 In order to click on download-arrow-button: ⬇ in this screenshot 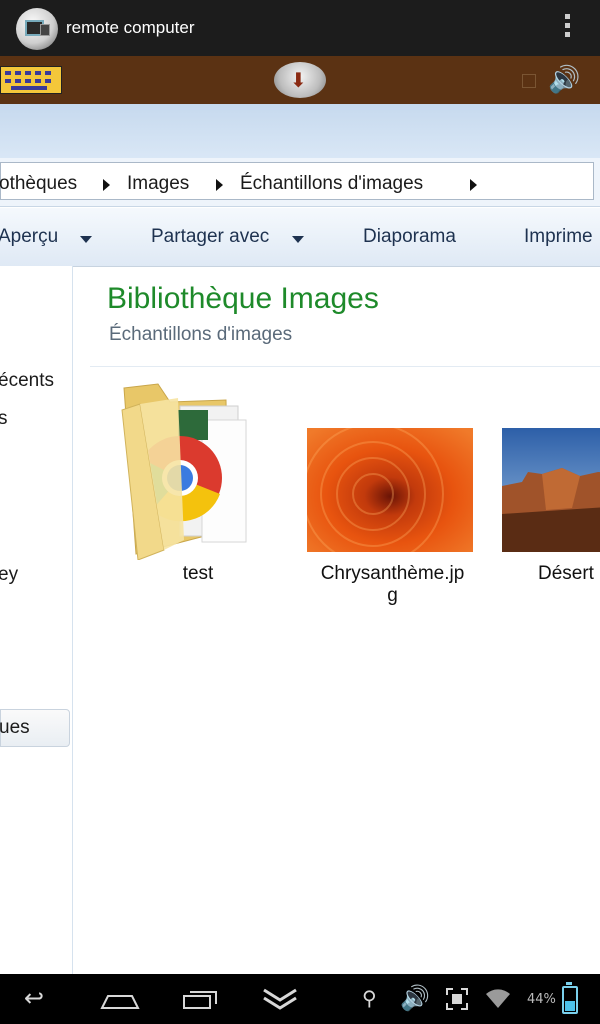, I will do `click(300, 80)`.